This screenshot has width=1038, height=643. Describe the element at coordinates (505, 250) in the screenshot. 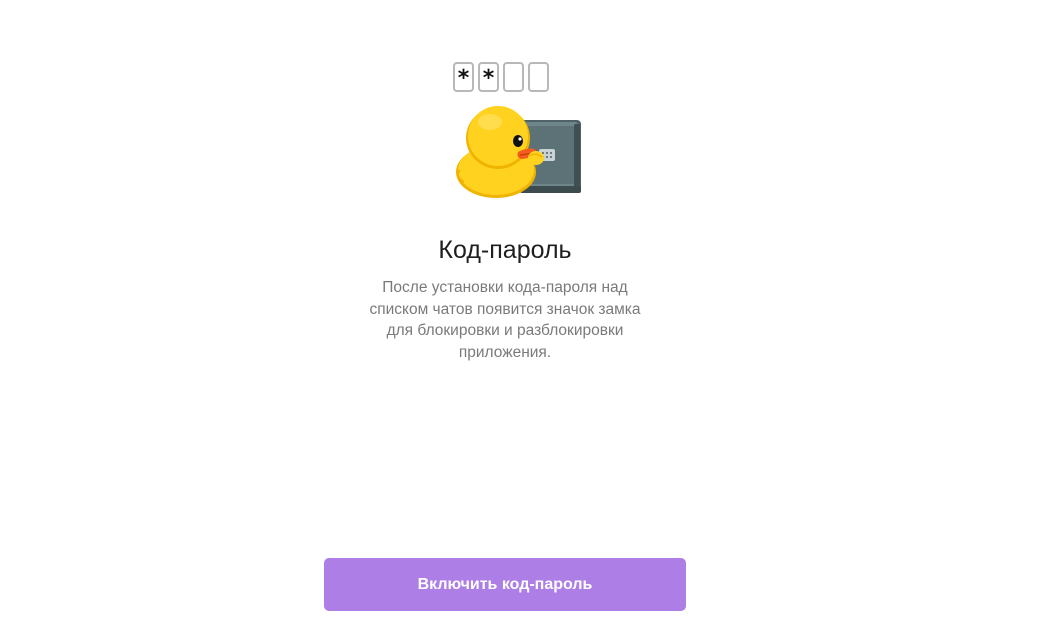

I see `page-title: Код-пароль` at that location.